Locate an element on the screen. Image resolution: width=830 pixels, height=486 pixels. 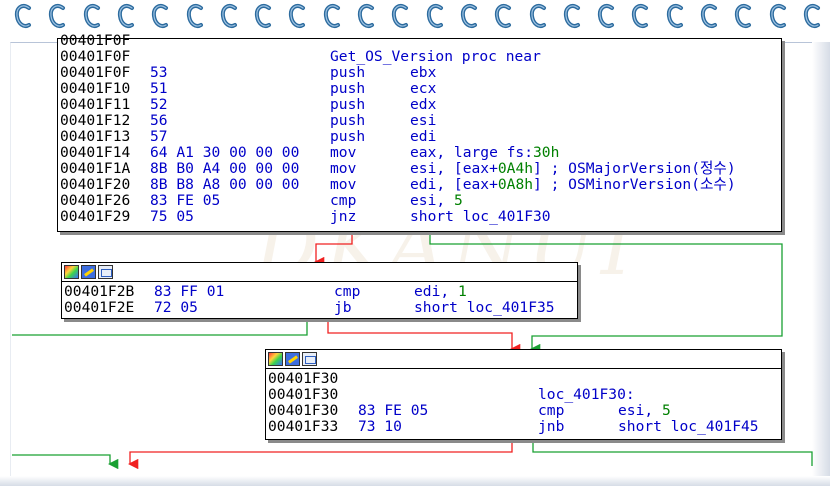
operands: esi, [eax+0A4h] ; OSMajorVersion(정수) is located at coordinates (573, 169).